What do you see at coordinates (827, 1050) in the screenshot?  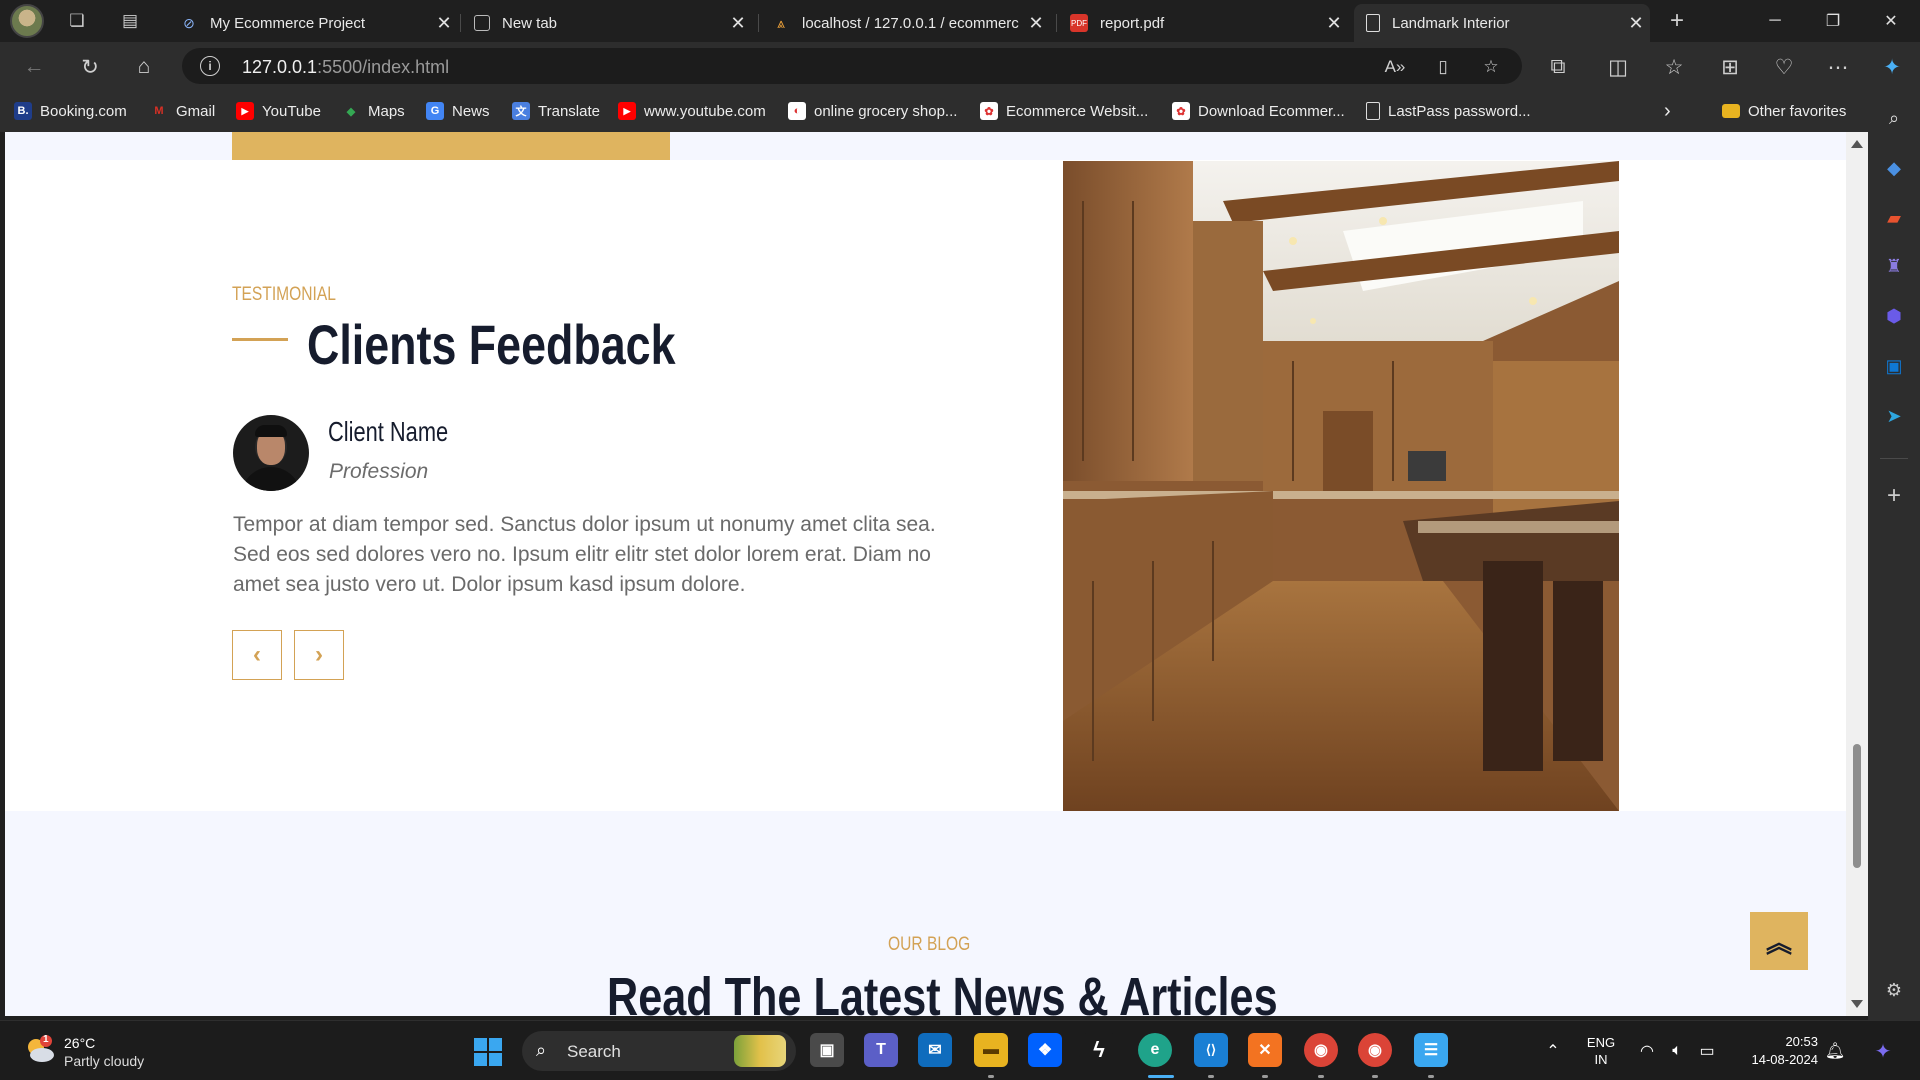 I see `task-view-icon: ▣` at bounding box center [827, 1050].